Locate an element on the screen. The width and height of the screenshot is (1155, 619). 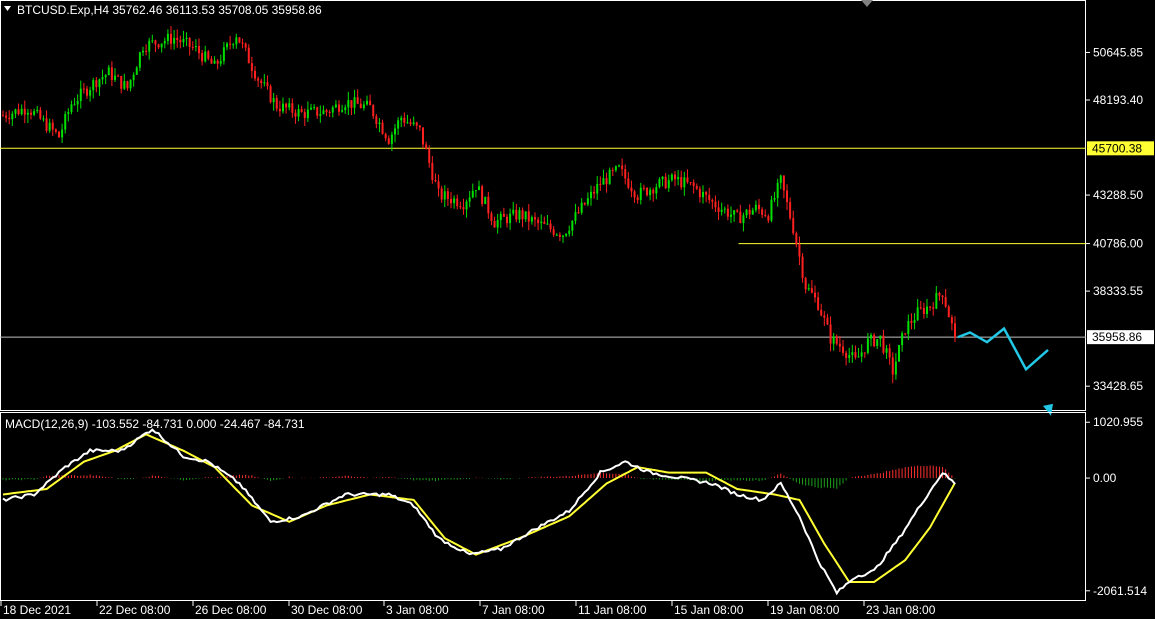
svg-text: 43288.50 is located at coordinates (1118, 195).